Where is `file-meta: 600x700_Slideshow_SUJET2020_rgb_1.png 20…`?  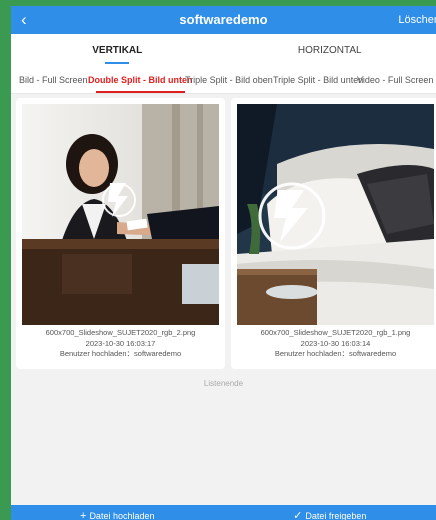 file-meta: 600x700_Slideshow_SUJET2020_rgb_1.png 20… is located at coordinates (333, 344).